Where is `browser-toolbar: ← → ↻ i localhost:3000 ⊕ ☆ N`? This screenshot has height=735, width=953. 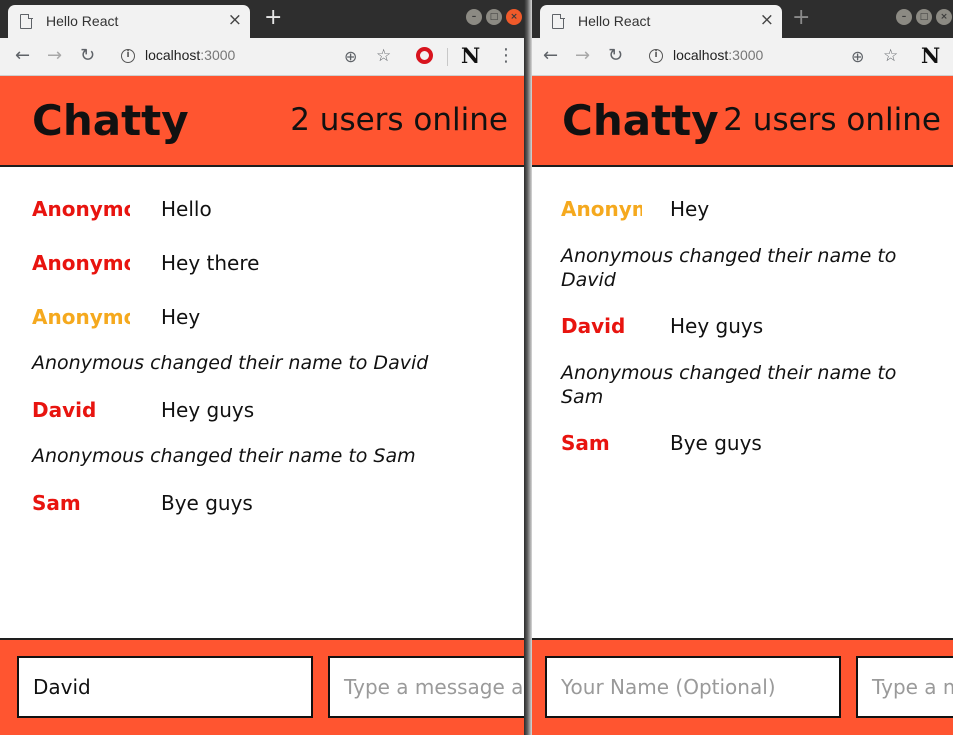 browser-toolbar: ← → ↻ i localhost:3000 ⊕ ☆ N is located at coordinates (742, 57).